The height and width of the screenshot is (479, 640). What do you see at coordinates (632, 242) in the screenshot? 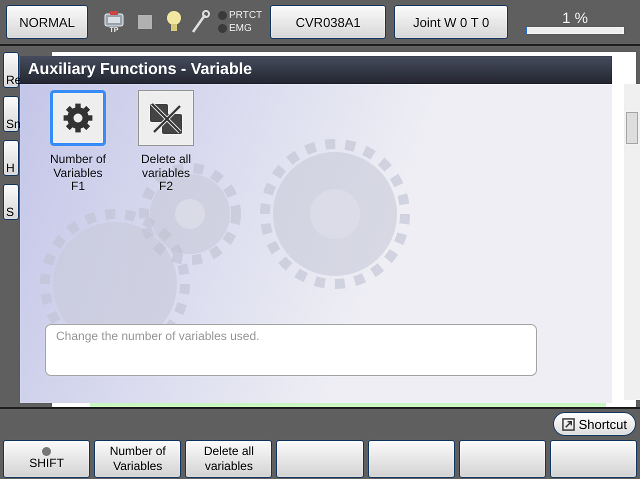
I see `scrollbar` at bounding box center [632, 242].